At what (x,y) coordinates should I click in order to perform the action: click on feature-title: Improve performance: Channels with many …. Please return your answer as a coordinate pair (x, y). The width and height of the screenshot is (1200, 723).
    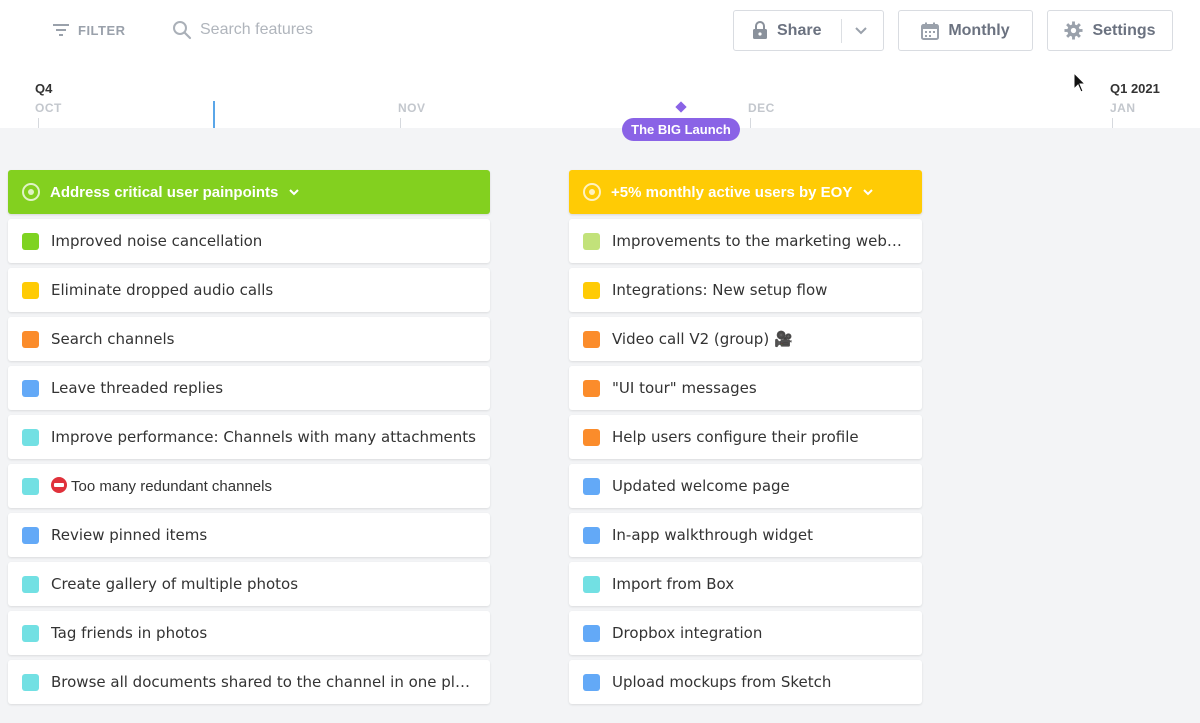
    Looking at the image, I should click on (263, 437).